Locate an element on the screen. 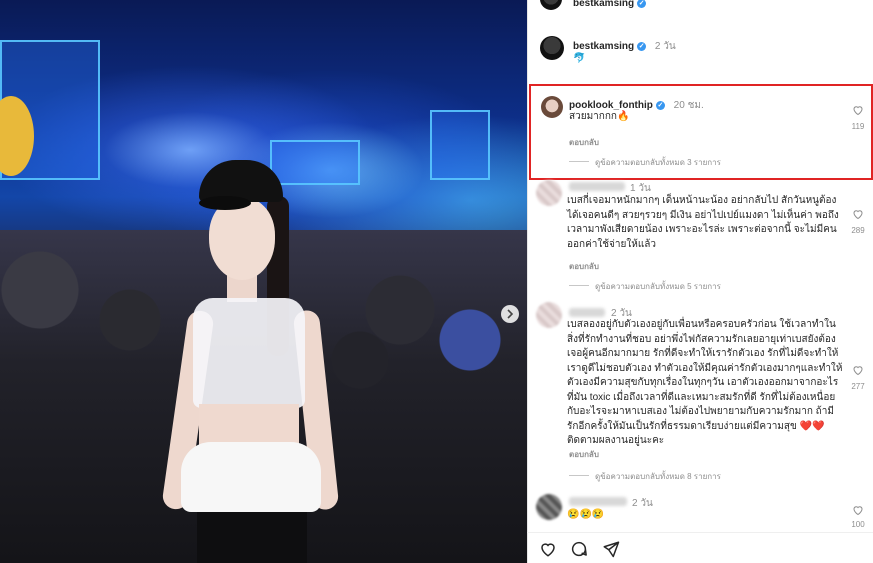 This screenshot has width=873, height=563. next-photo-icon is located at coordinates (510, 314).